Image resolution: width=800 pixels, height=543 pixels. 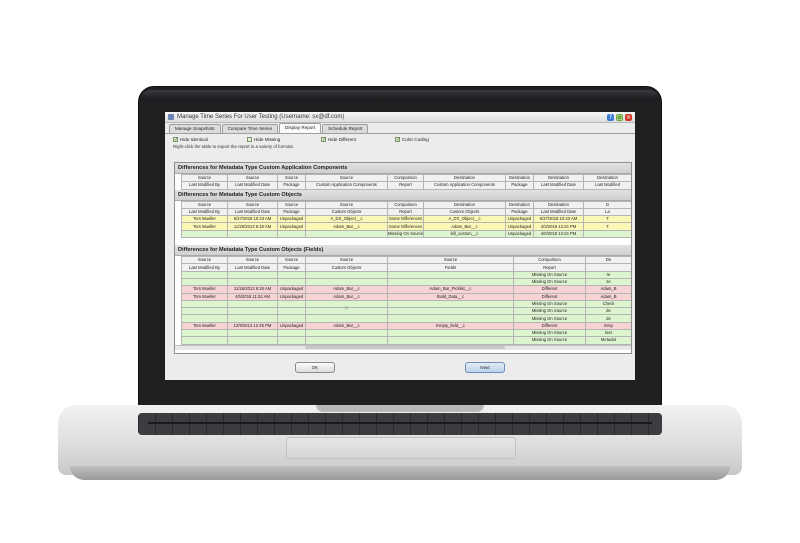 What do you see at coordinates (358, 139) in the screenshot?
I see `filter-hide-different: ✓ Hide Different` at bounding box center [358, 139].